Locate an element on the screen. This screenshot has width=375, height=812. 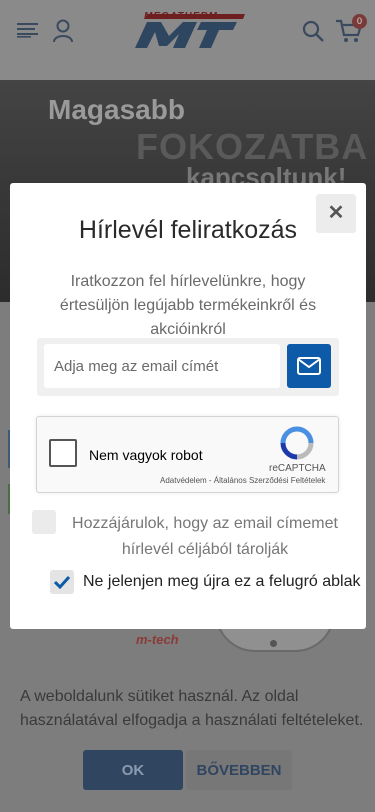
subscribe-button is located at coordinates (309, 366).